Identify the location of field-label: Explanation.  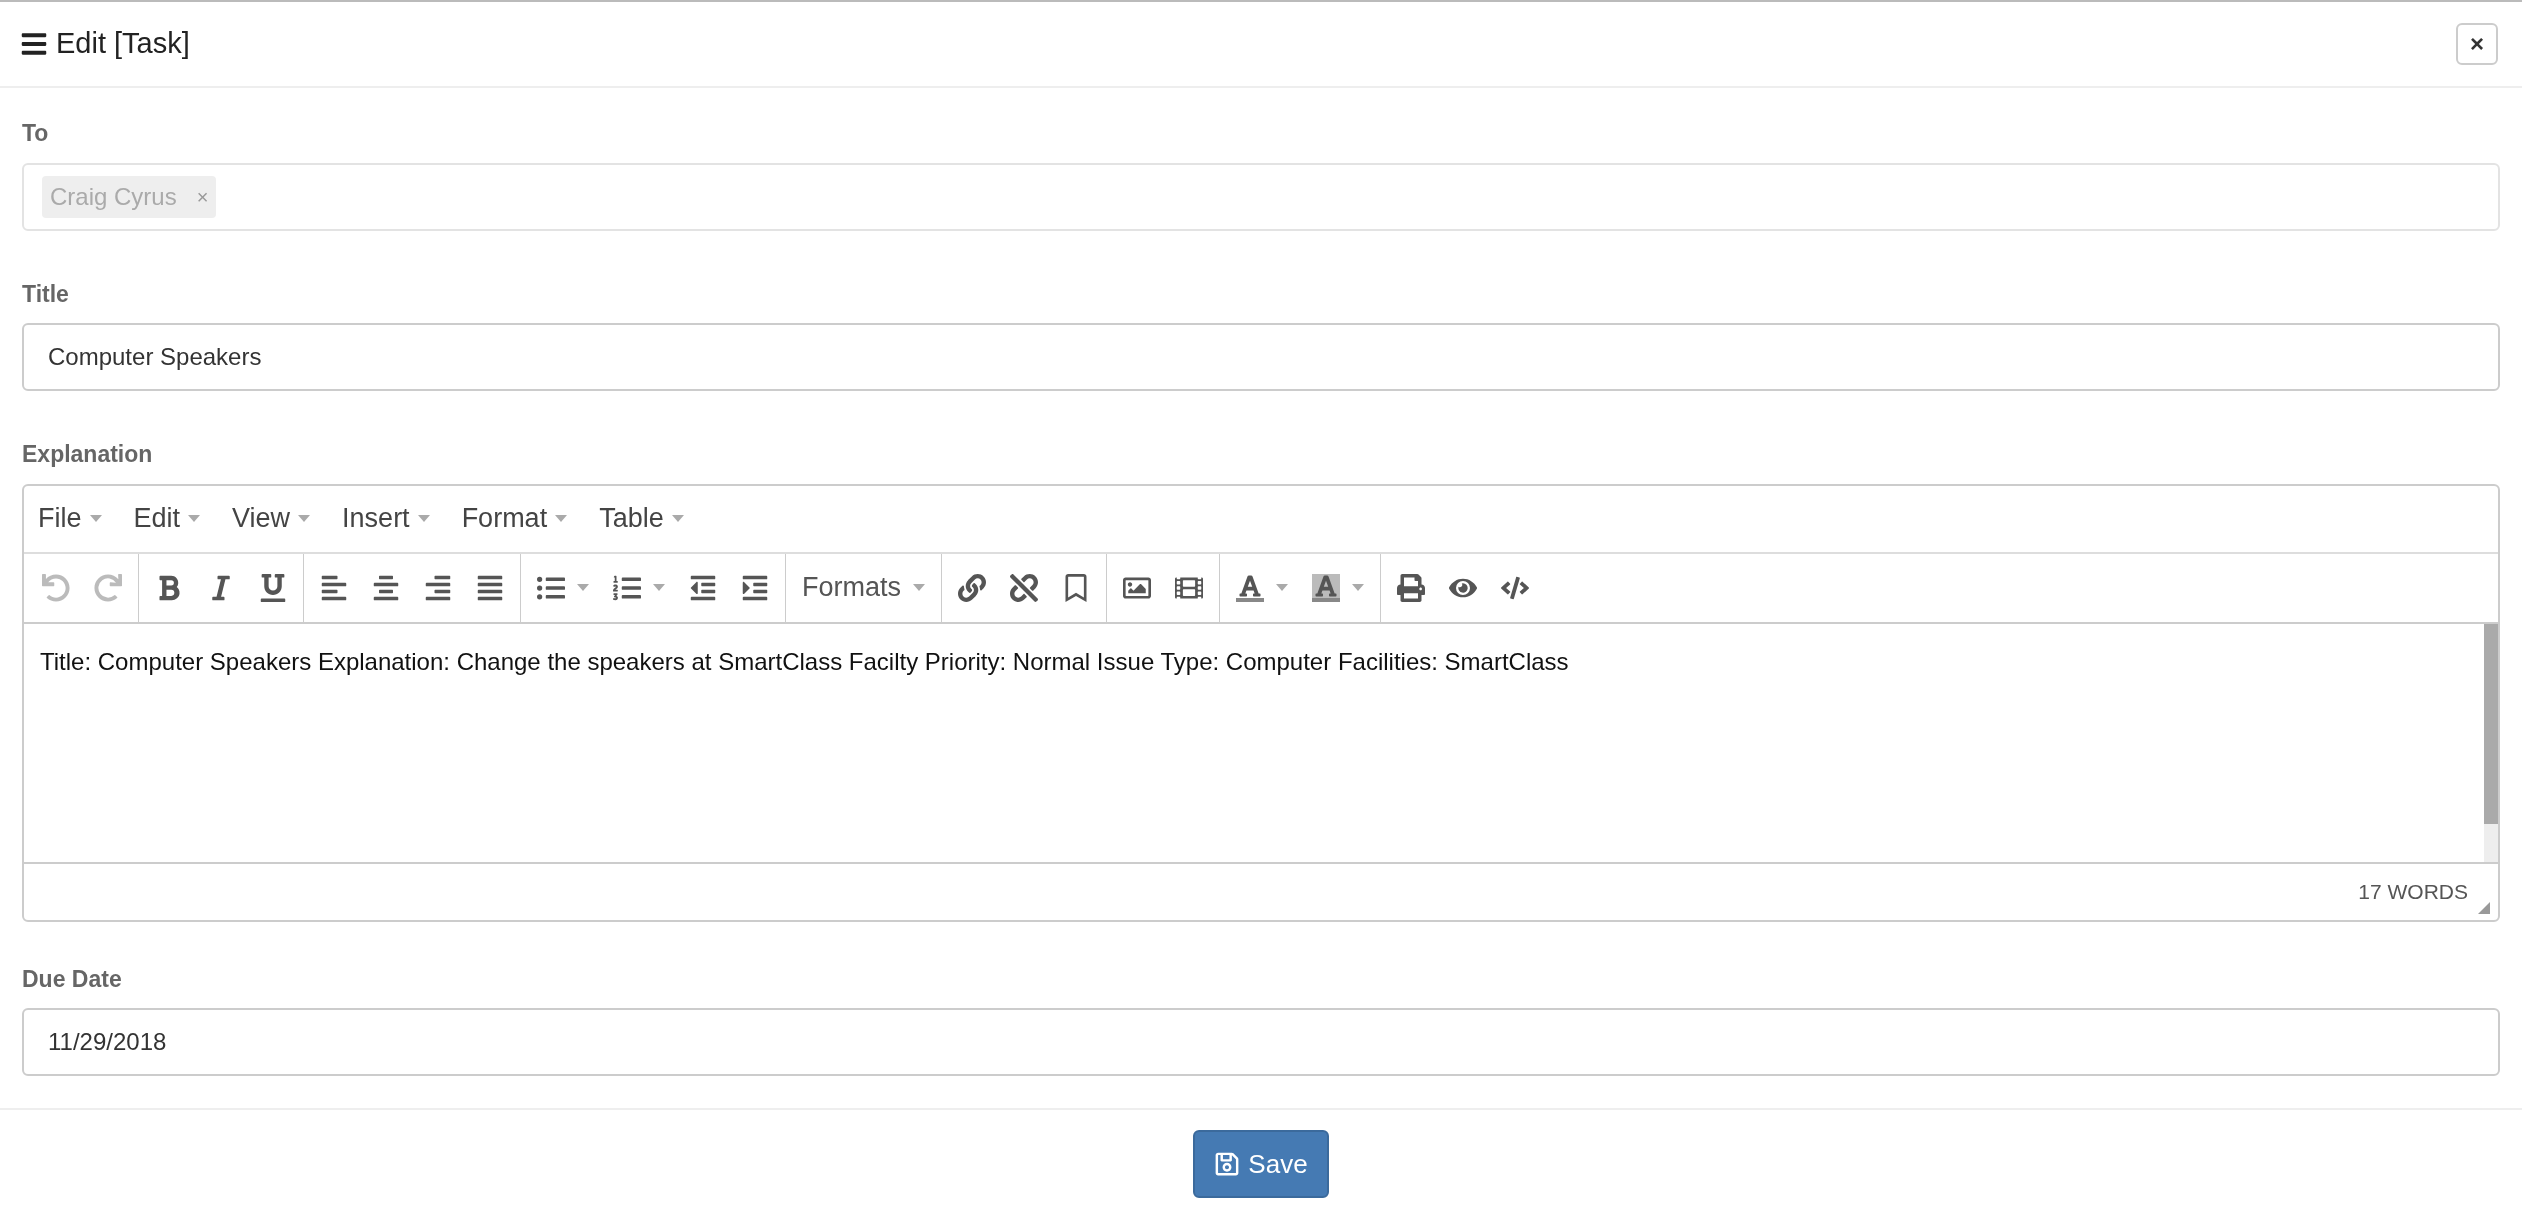
(88, 454).